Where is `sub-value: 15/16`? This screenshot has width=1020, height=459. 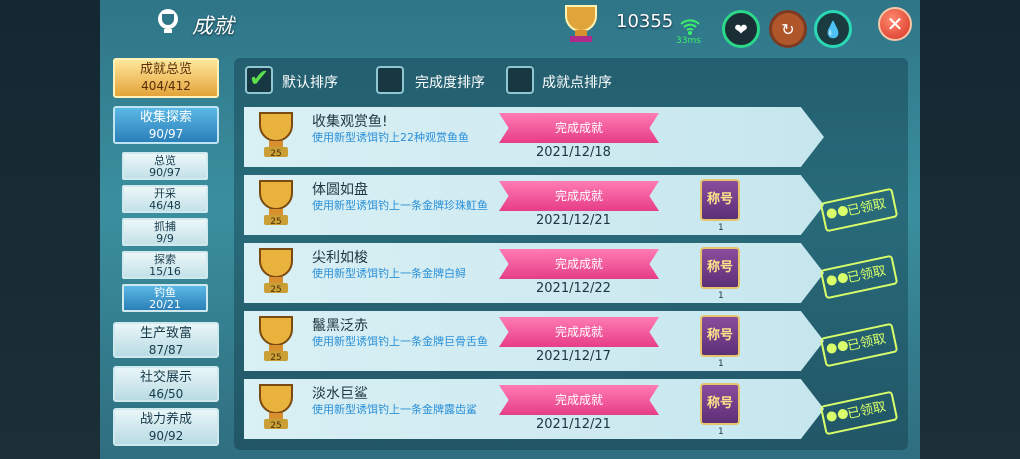
sub-value: 15/16 is located at coordinates (165, 271).